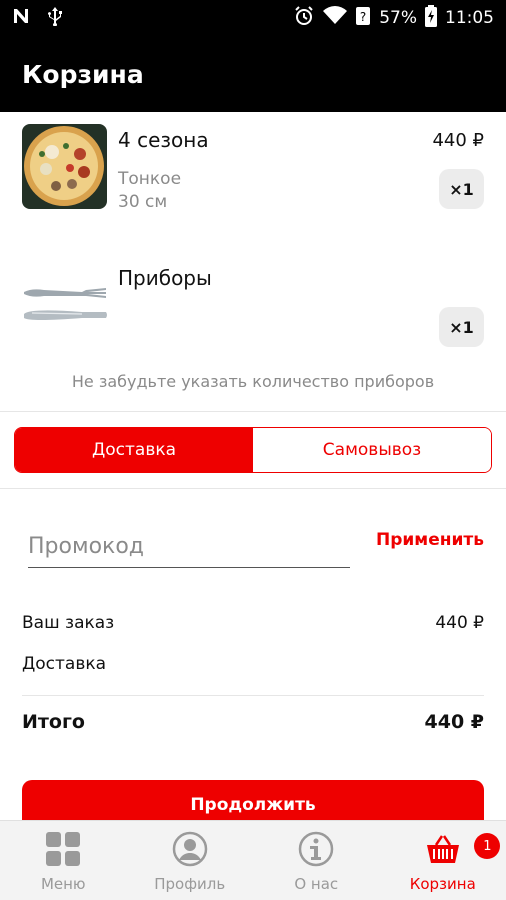 The image size is (506, 900). I want to click on cart-item: 4 сезона 440 ₽ Тонкое 30 см ×1, so click(253, 172).